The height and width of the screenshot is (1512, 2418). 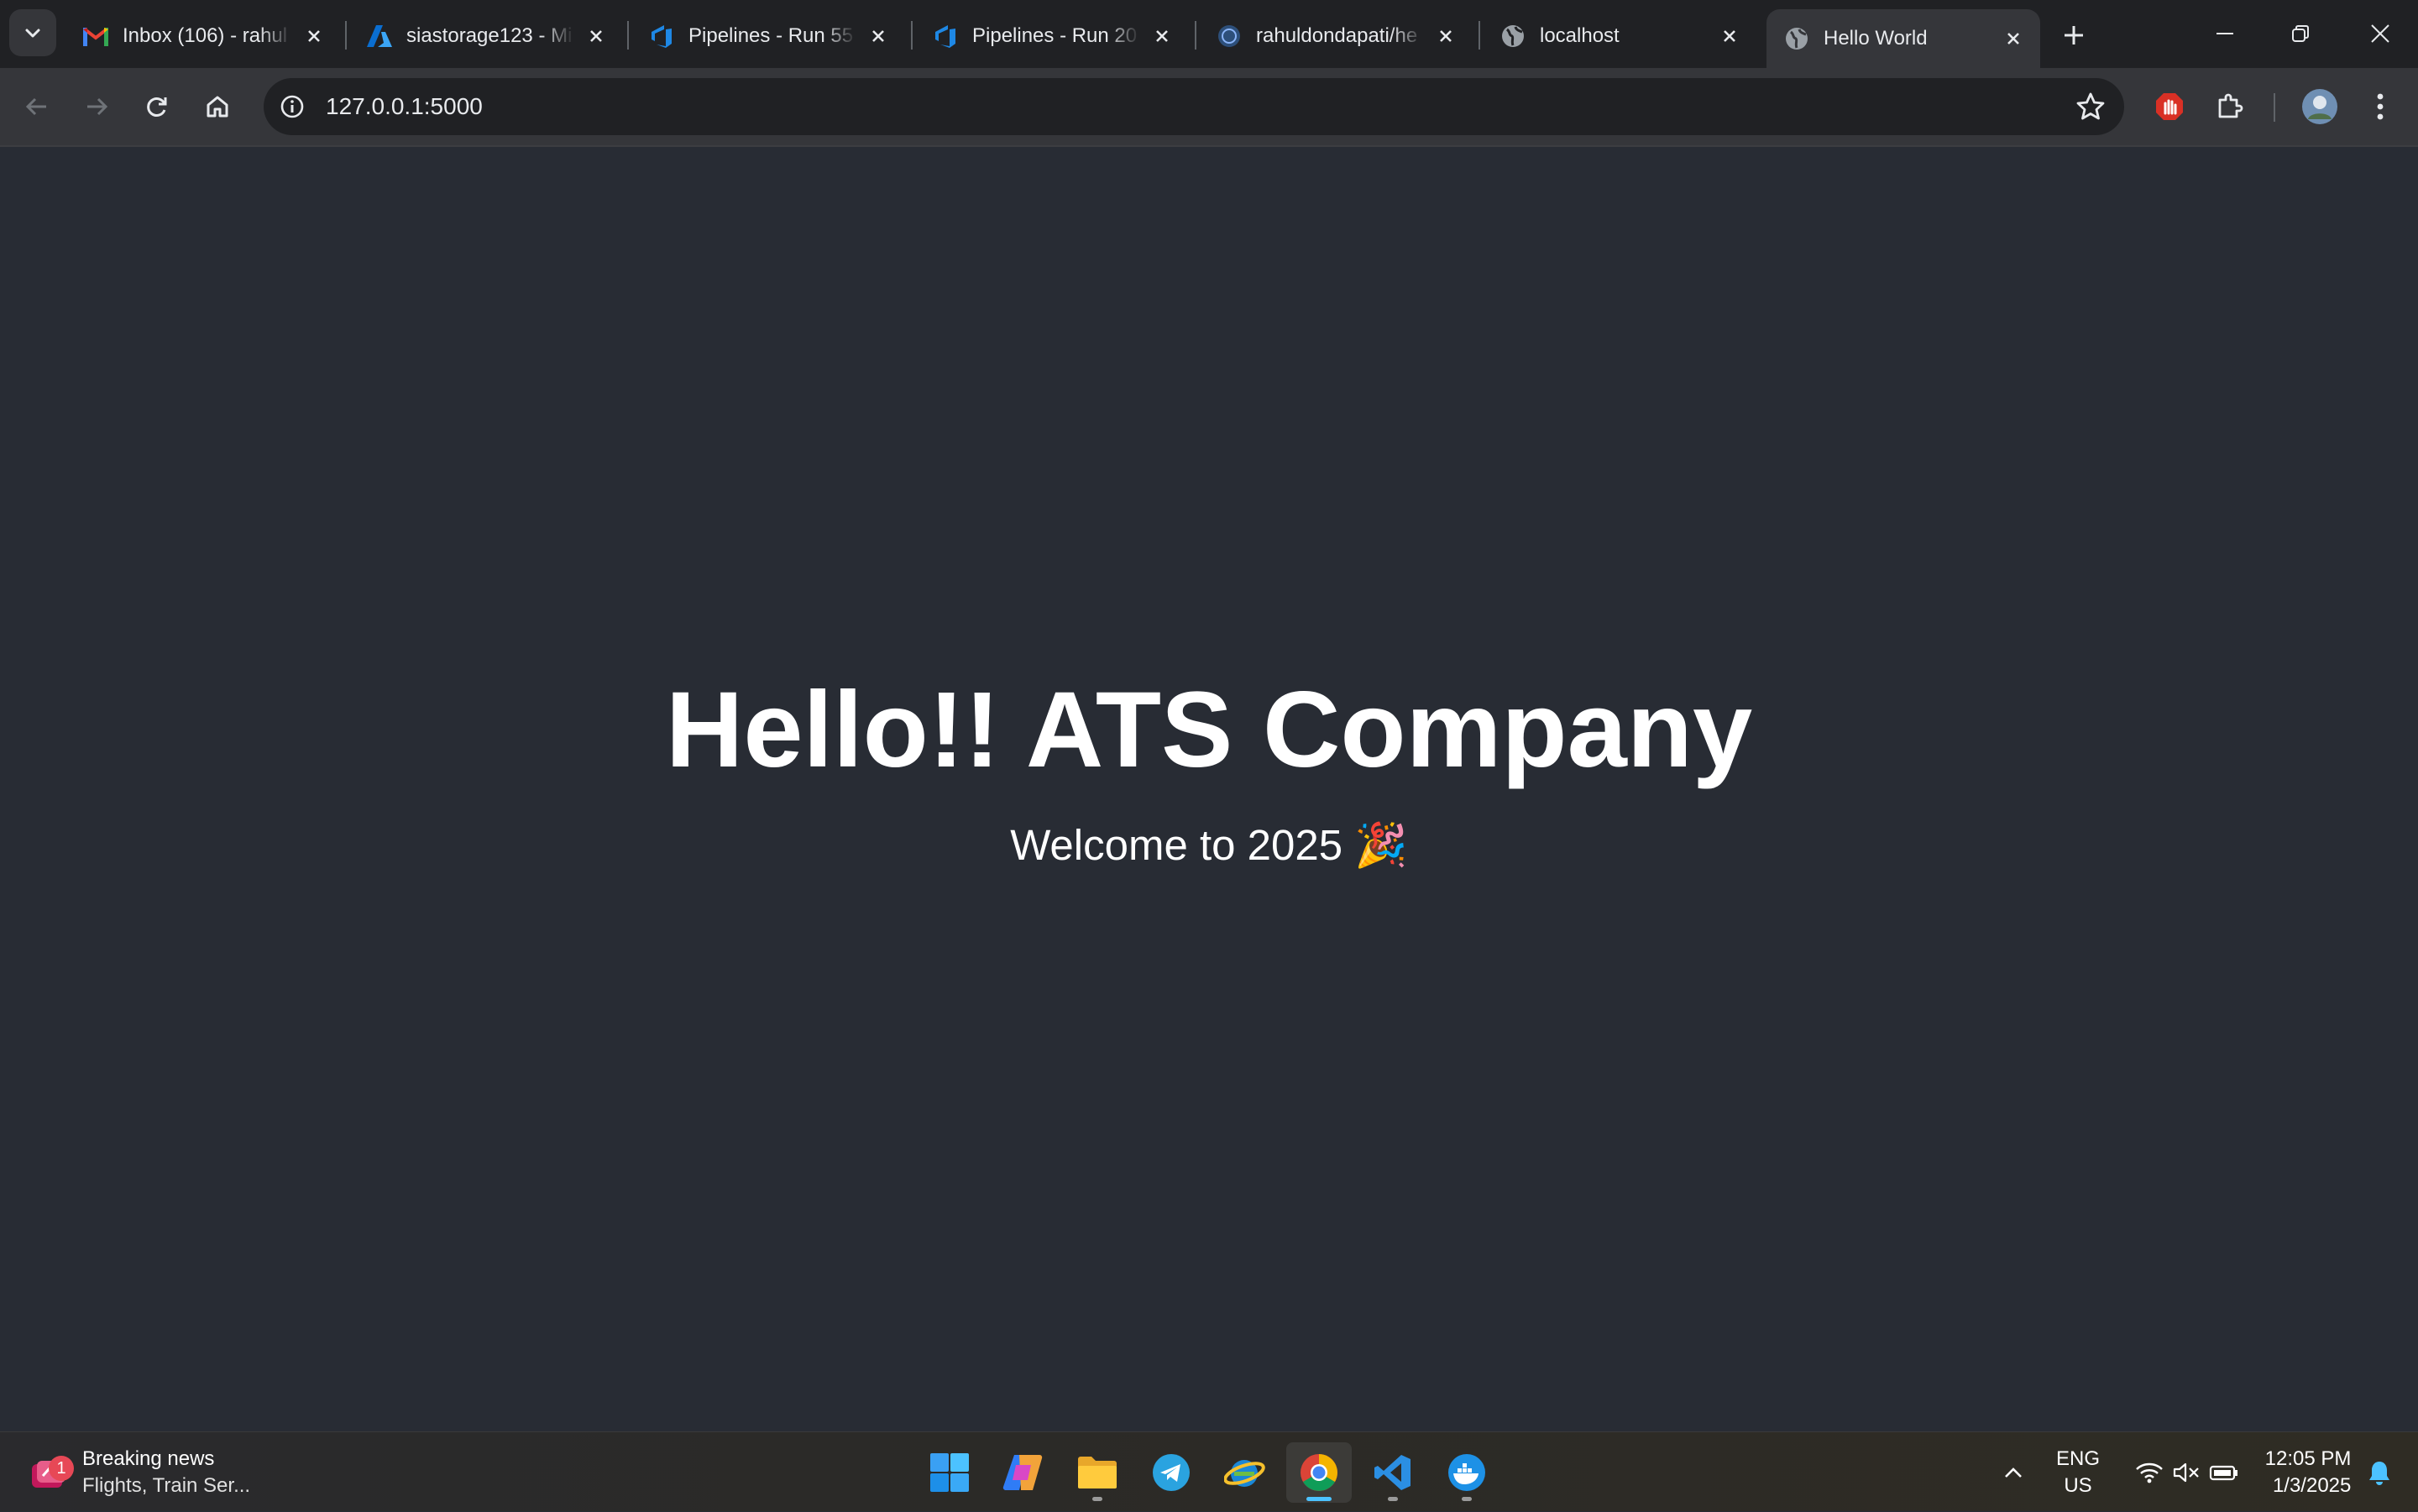 I want to click on url-text: 127.0.0.1:5000, so click(x=404, y=106).